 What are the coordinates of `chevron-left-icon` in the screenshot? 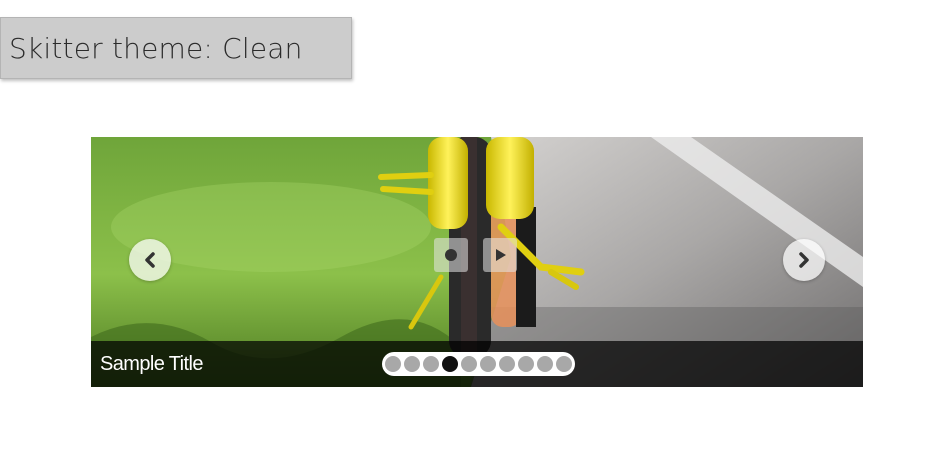 It's located at (150, 260).